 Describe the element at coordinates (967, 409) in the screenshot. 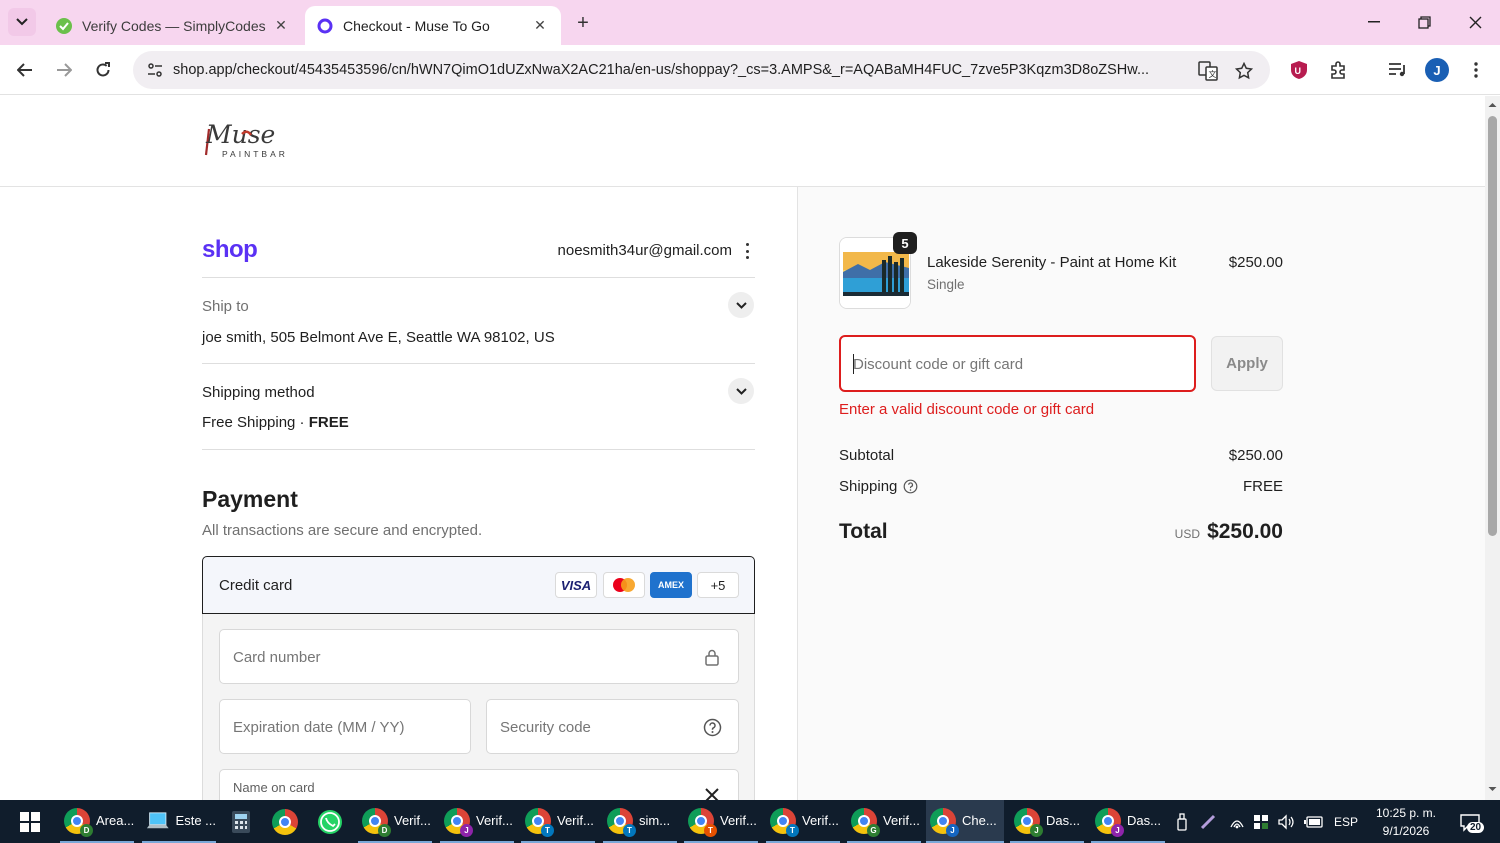

I see `discount-error-message: Enter a valid discount code or gift card` at that location.